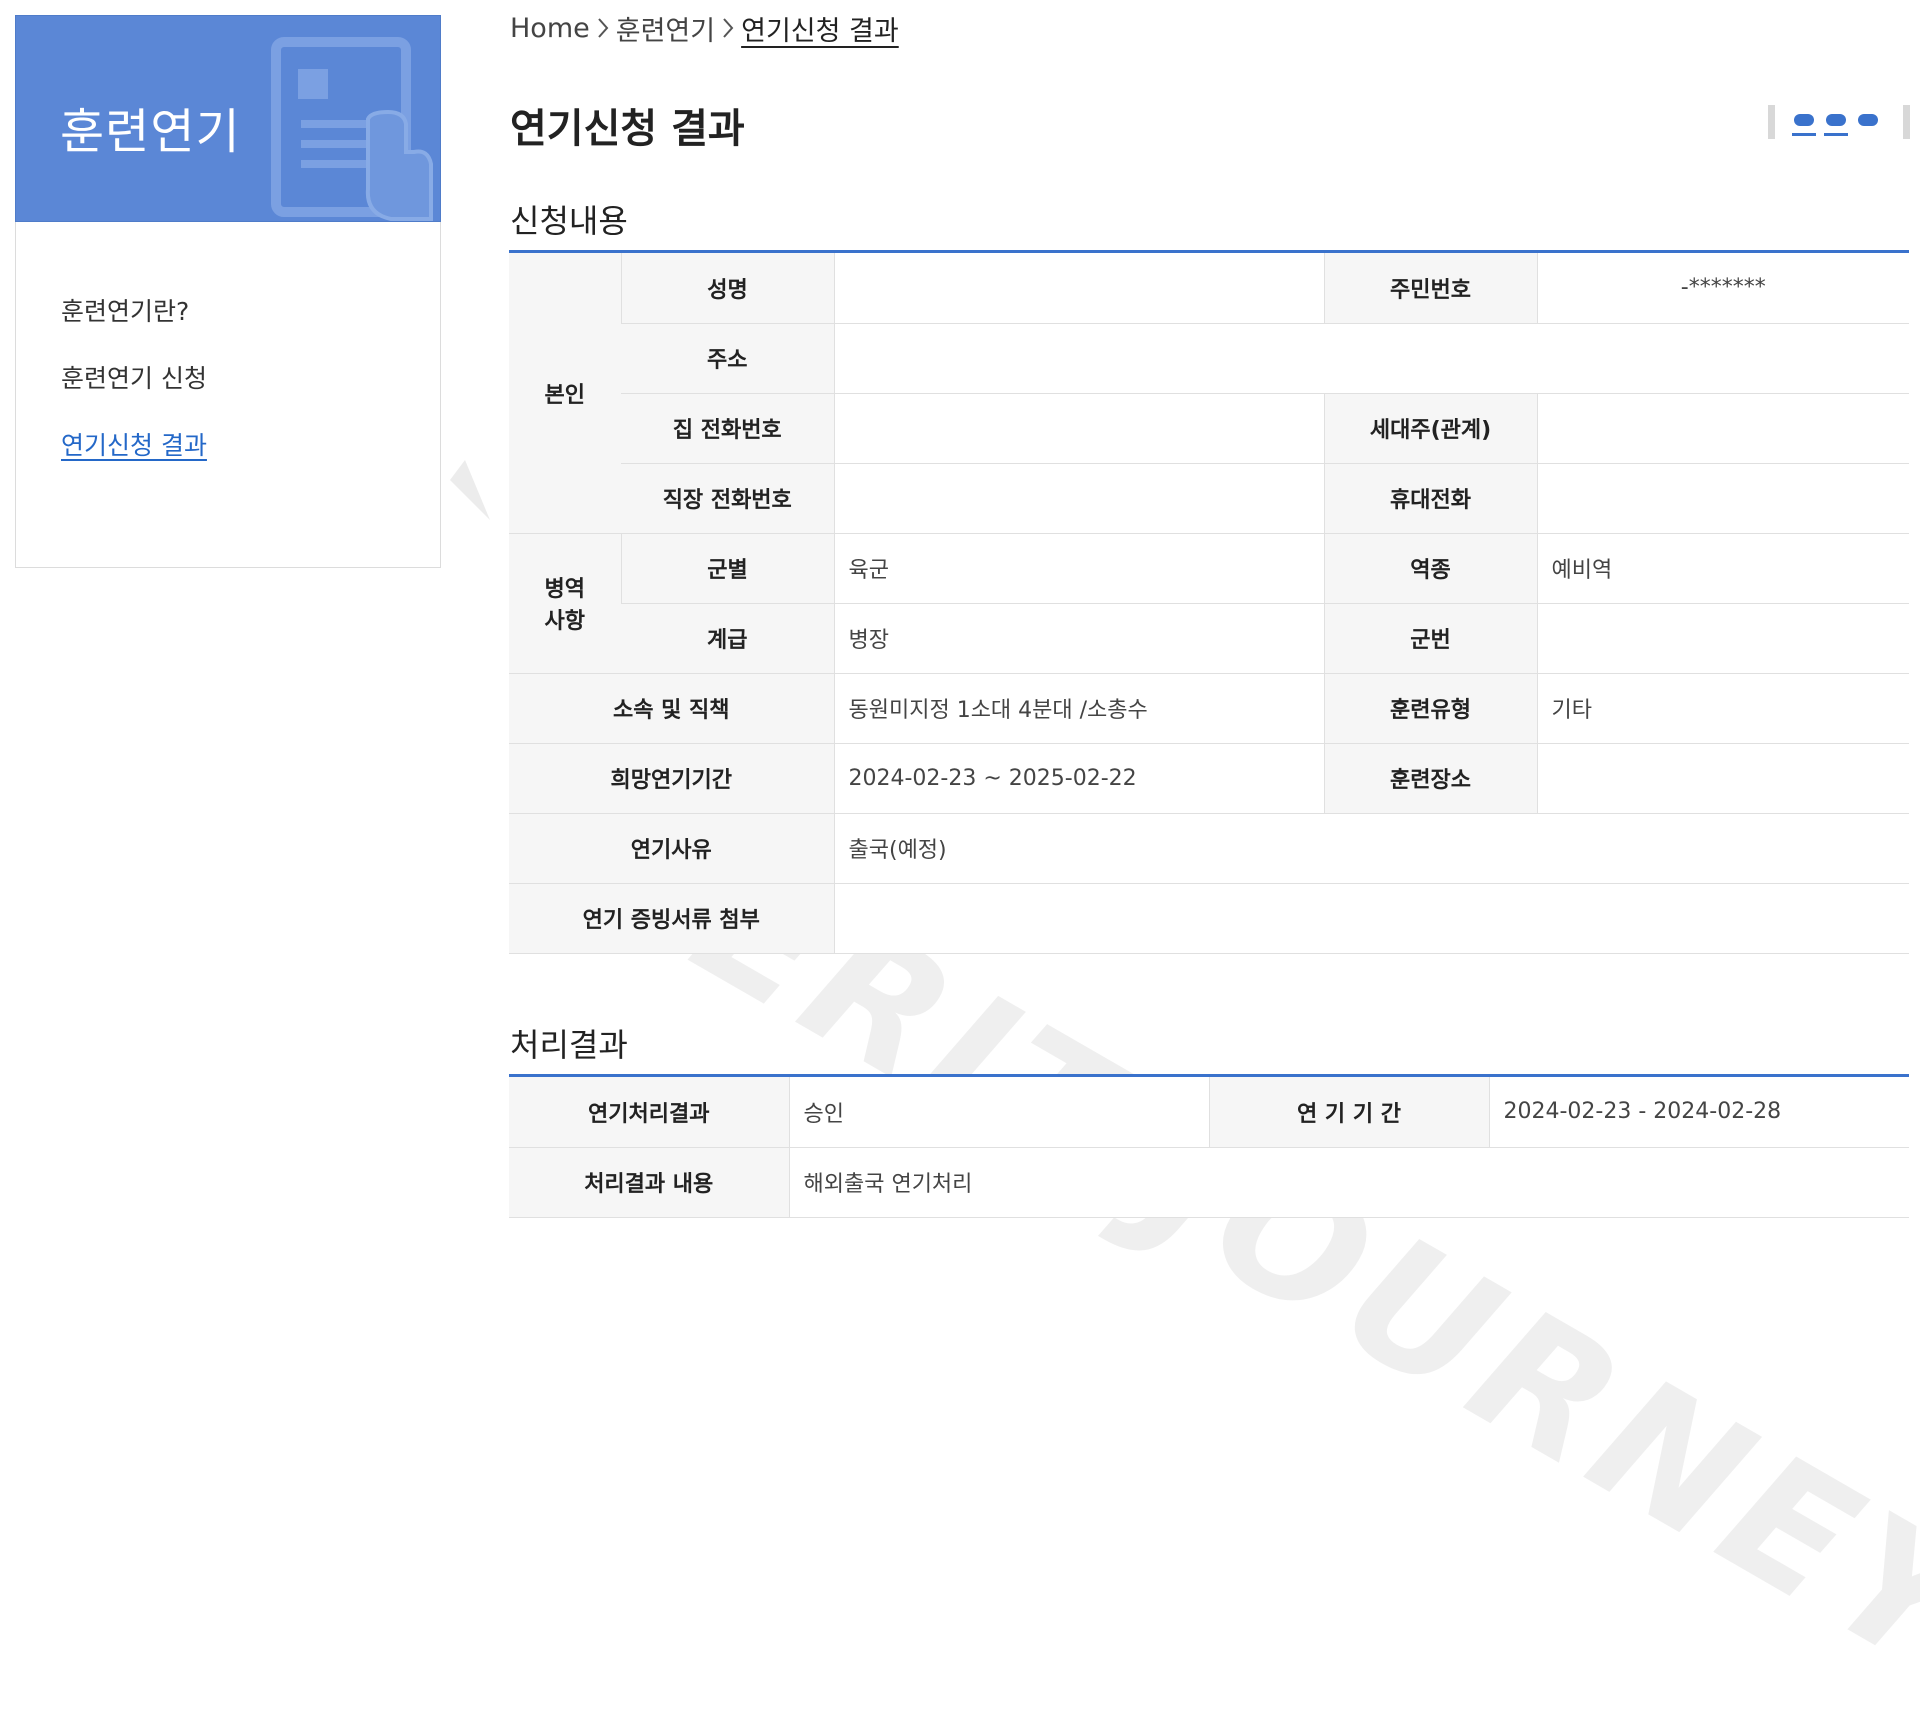  I want to click on table-row: 소속 및 직책 동원미지정 1소대 4분대 /소총수 훈련유형 기타, so click(1209, 708).